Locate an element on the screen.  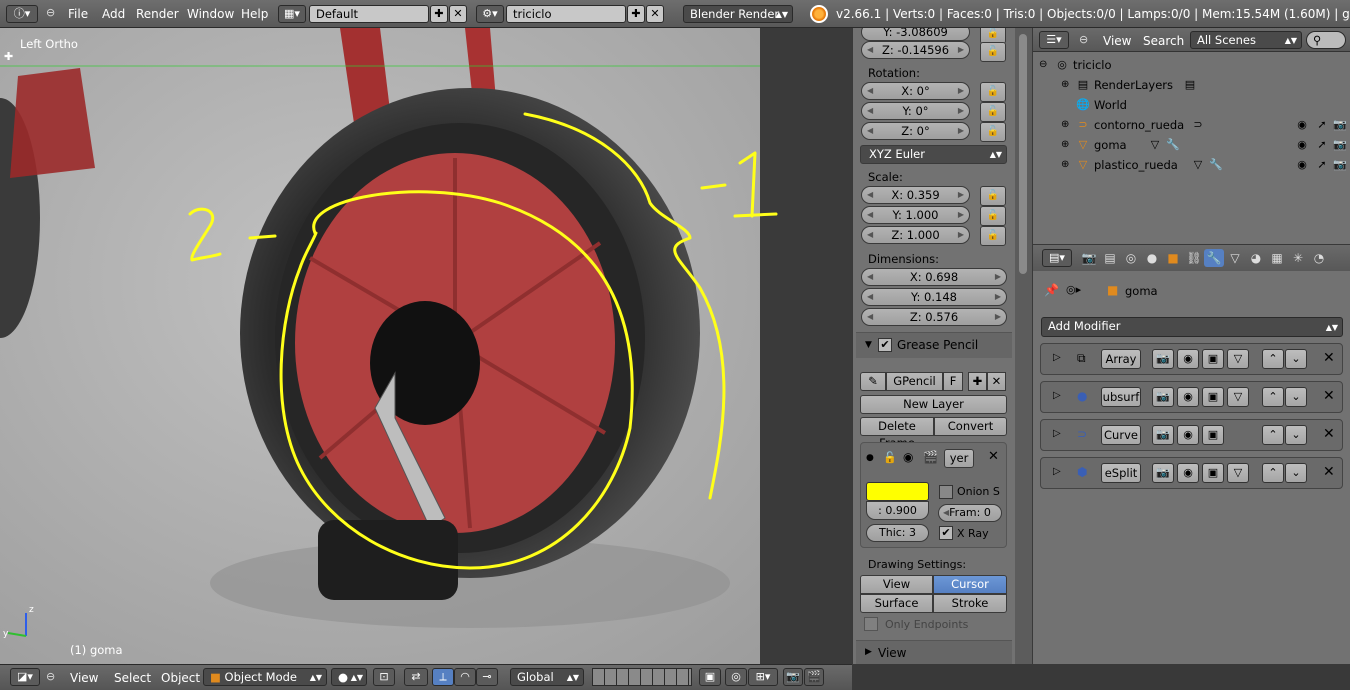
render-opengl-icon: 📷 is located at coordinates (793, 677).